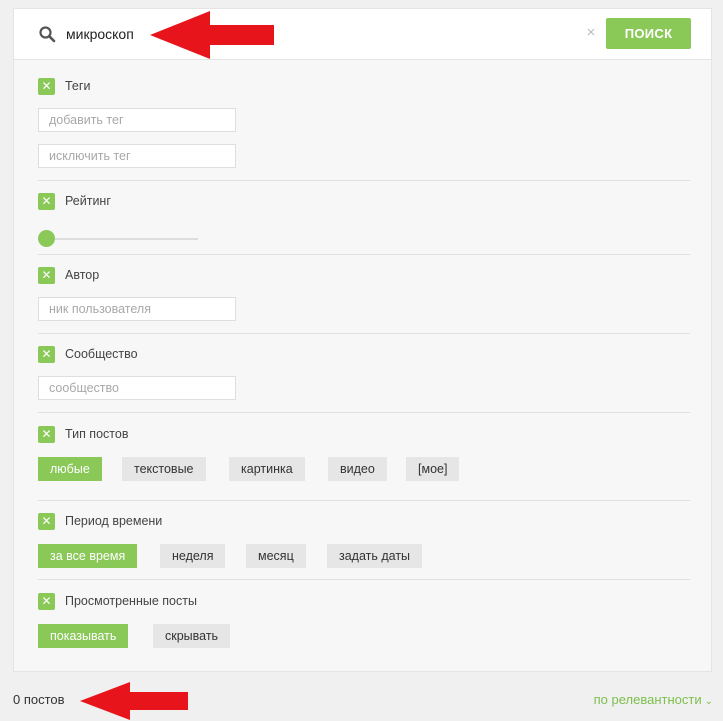 This screenshot has width=723, height=721. Describe the element at coordinates (47, 34) in the screenshot. I see `search-icon` at that location.